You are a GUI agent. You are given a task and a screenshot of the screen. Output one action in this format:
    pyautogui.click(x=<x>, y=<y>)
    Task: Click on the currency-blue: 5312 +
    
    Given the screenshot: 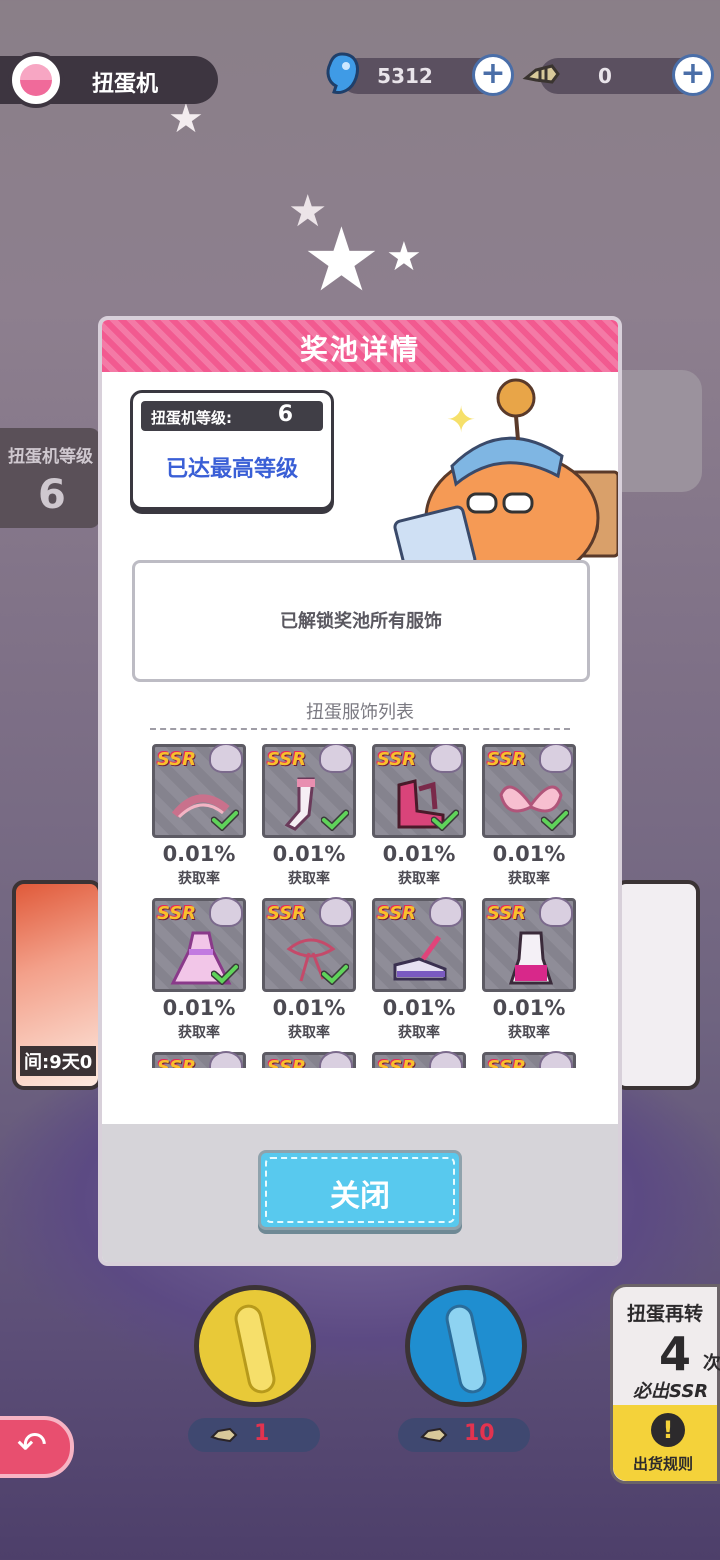 What is the action you would take?
    pyautogui.click(x=420, y=74)
    